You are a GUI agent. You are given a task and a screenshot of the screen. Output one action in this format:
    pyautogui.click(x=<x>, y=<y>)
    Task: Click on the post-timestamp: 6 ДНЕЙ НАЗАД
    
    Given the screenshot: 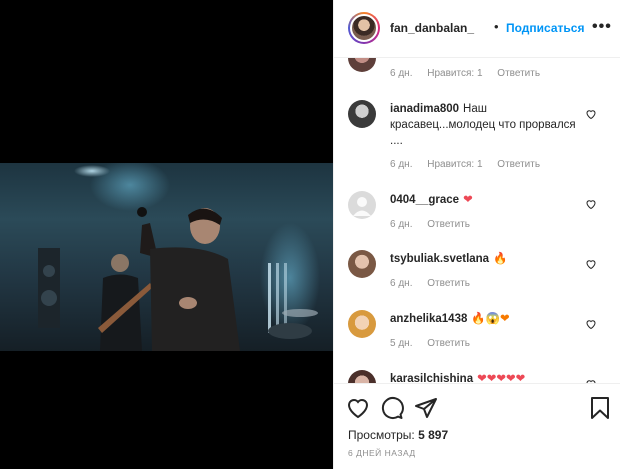 What is the action you would take?
    pyautogui.click(x=382, y=453)
    